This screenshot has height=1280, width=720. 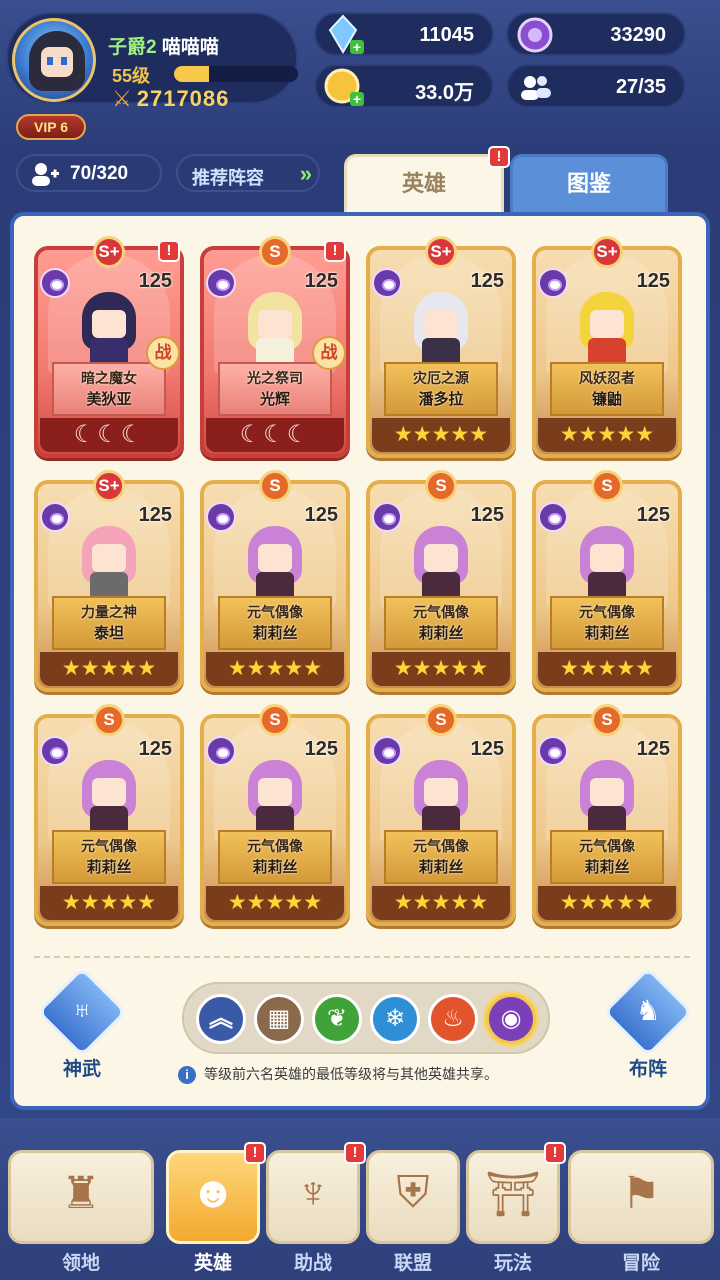 I want to click on members-resource: 27/35, so click(x=596, y=86).